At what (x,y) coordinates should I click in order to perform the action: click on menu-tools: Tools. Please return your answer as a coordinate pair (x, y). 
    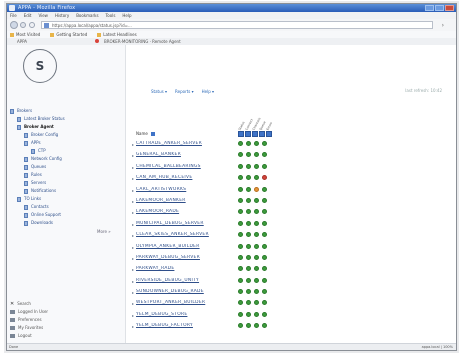
    Looking at the image, I should click on (111, 15).